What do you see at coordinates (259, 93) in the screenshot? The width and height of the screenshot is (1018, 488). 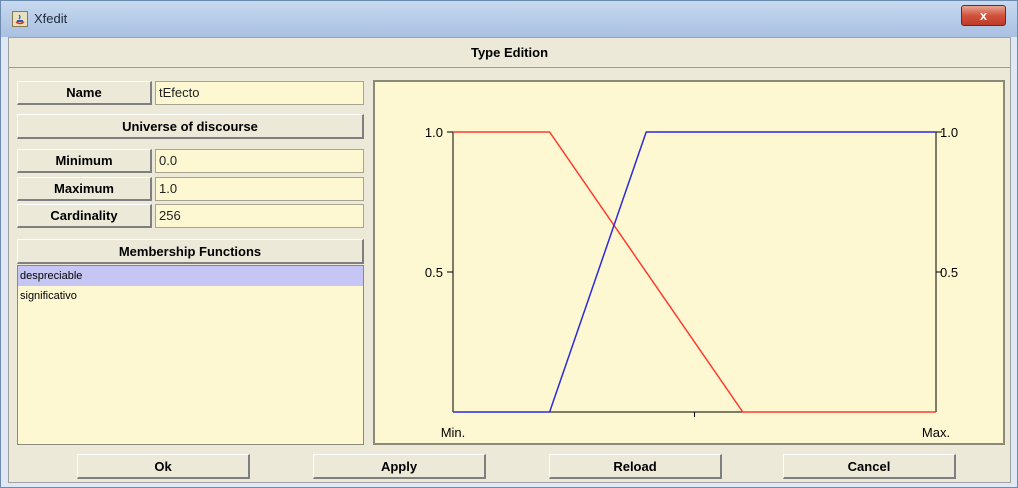 I see `name-field: tEfecto` at bounding box center [259, 93].